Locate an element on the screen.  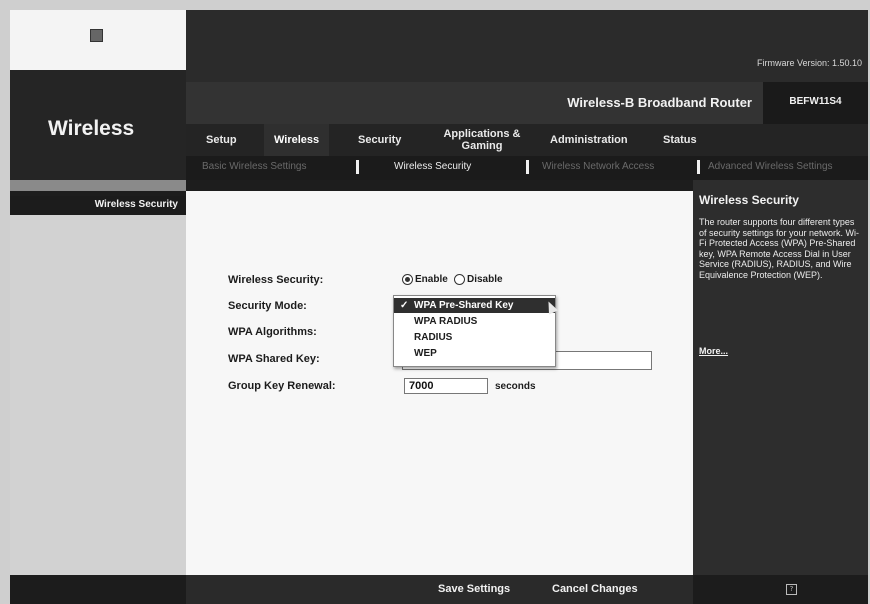
footer-buttons: Save Settings Cancel Changes is located at coordinates (439, 589).